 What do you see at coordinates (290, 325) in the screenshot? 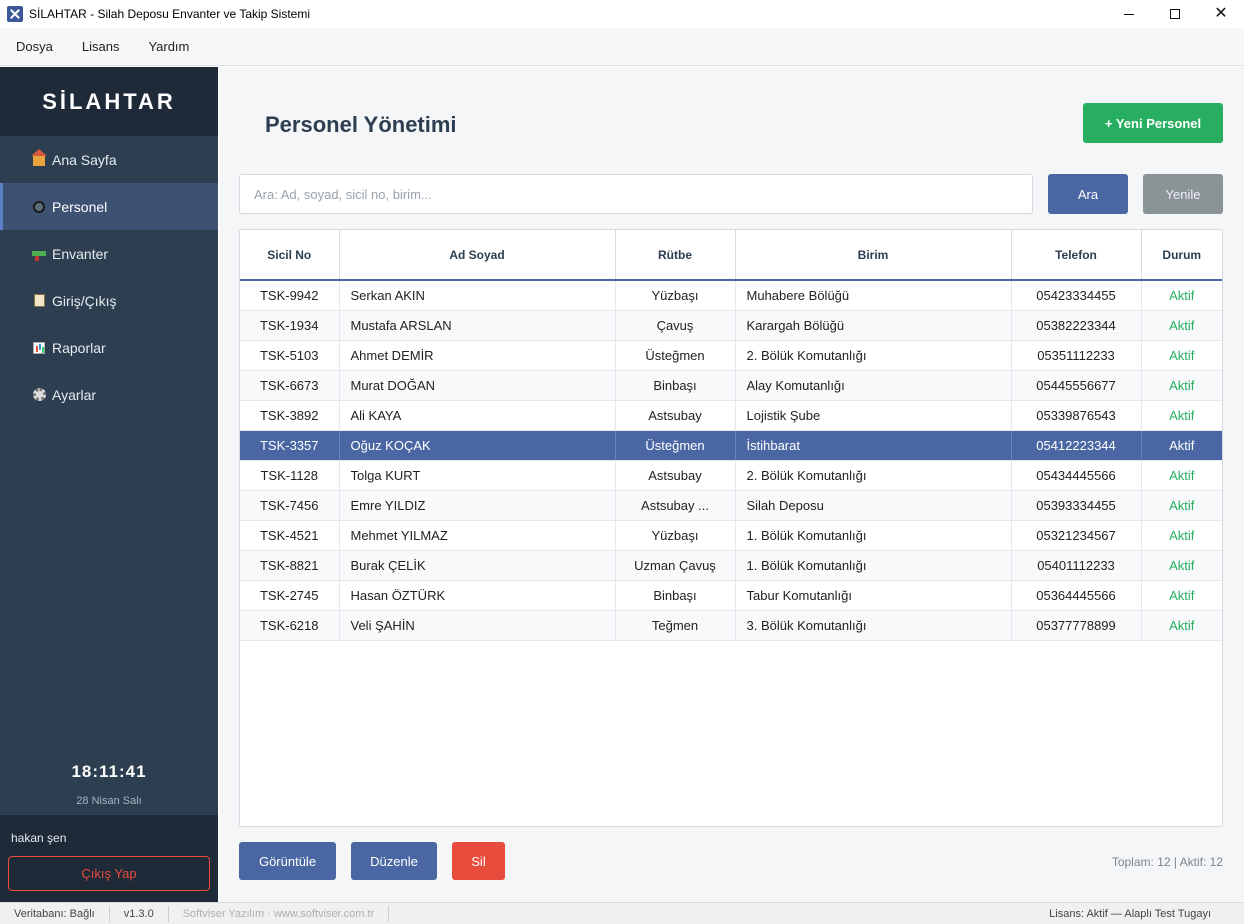
I see `cell-sicil-no: TSK-1934` at bounding box center [290, 325].